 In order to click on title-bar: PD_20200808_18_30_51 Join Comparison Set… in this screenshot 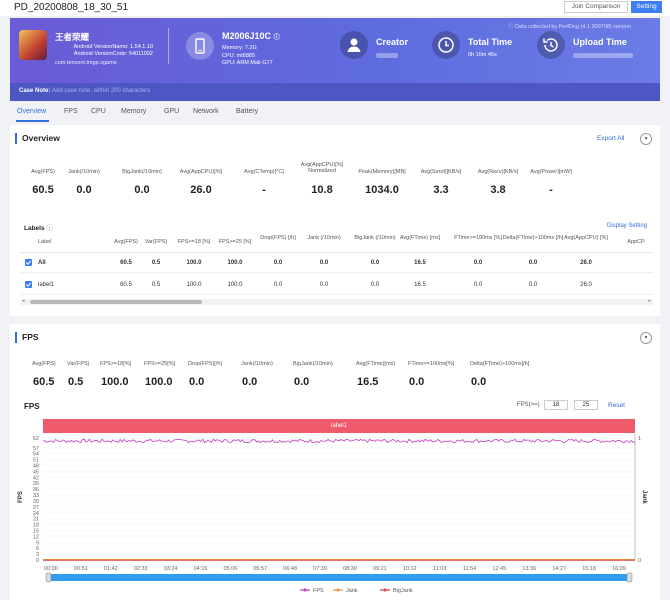, I will do `click(335, 8)`.